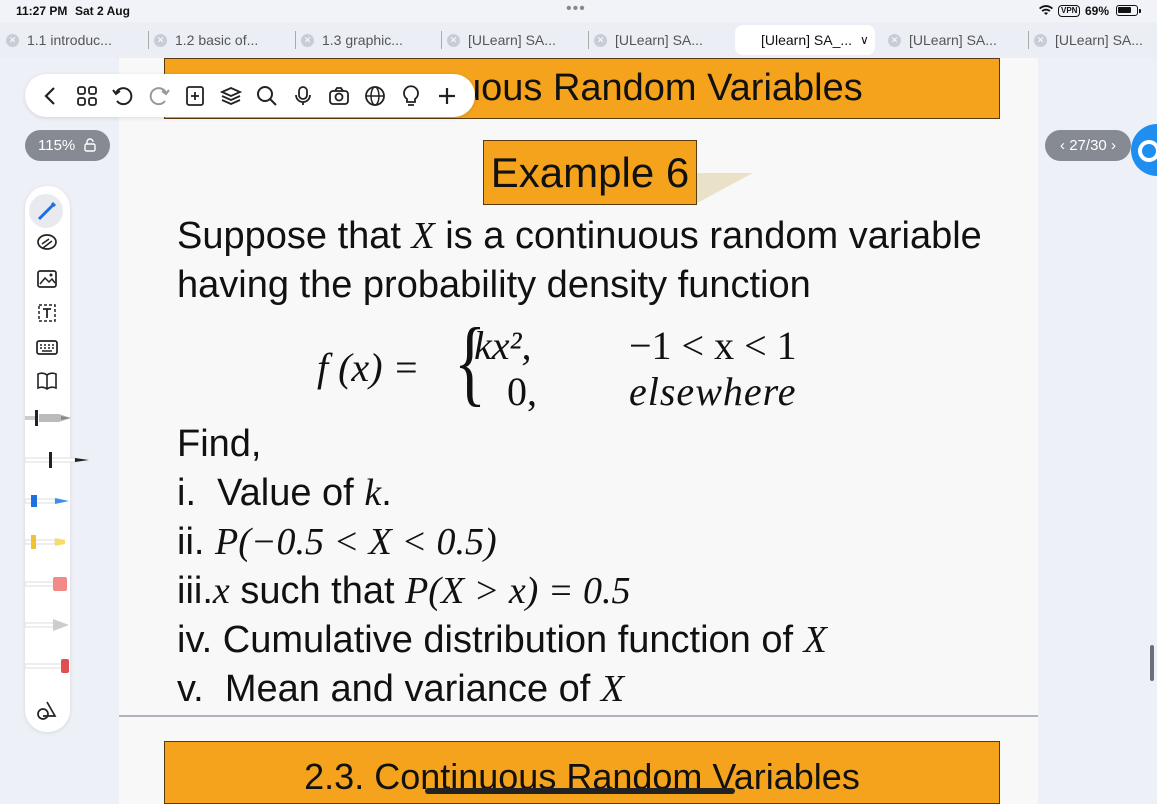 Image resolution: width=1157 pixels, height=804 pixels. What do you see at coordinates (159, 96) in the screenshot?
I see `redo-icon` at bounding box center [159, 96].